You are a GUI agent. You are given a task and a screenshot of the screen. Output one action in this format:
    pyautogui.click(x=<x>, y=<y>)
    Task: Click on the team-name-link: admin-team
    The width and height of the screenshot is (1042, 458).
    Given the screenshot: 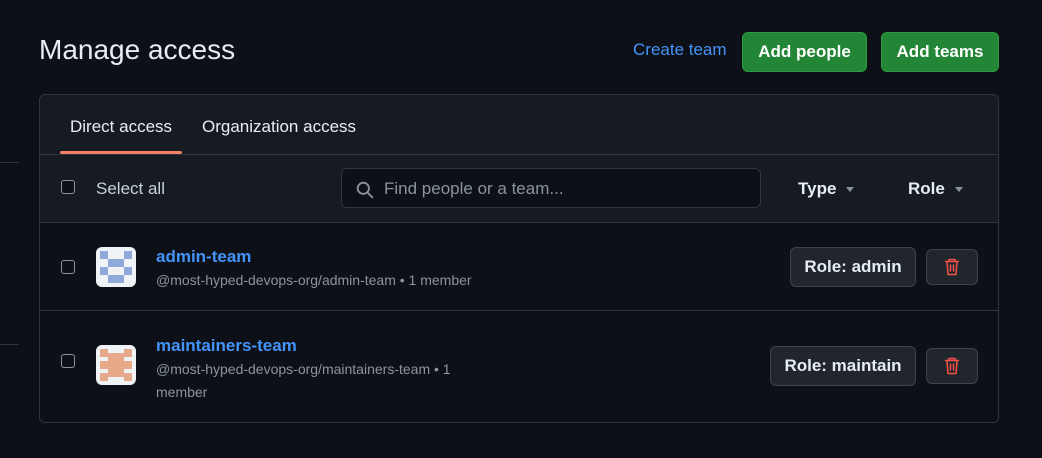 What is the action you would take?
    pyautogui.click(x=203, y=257)
    